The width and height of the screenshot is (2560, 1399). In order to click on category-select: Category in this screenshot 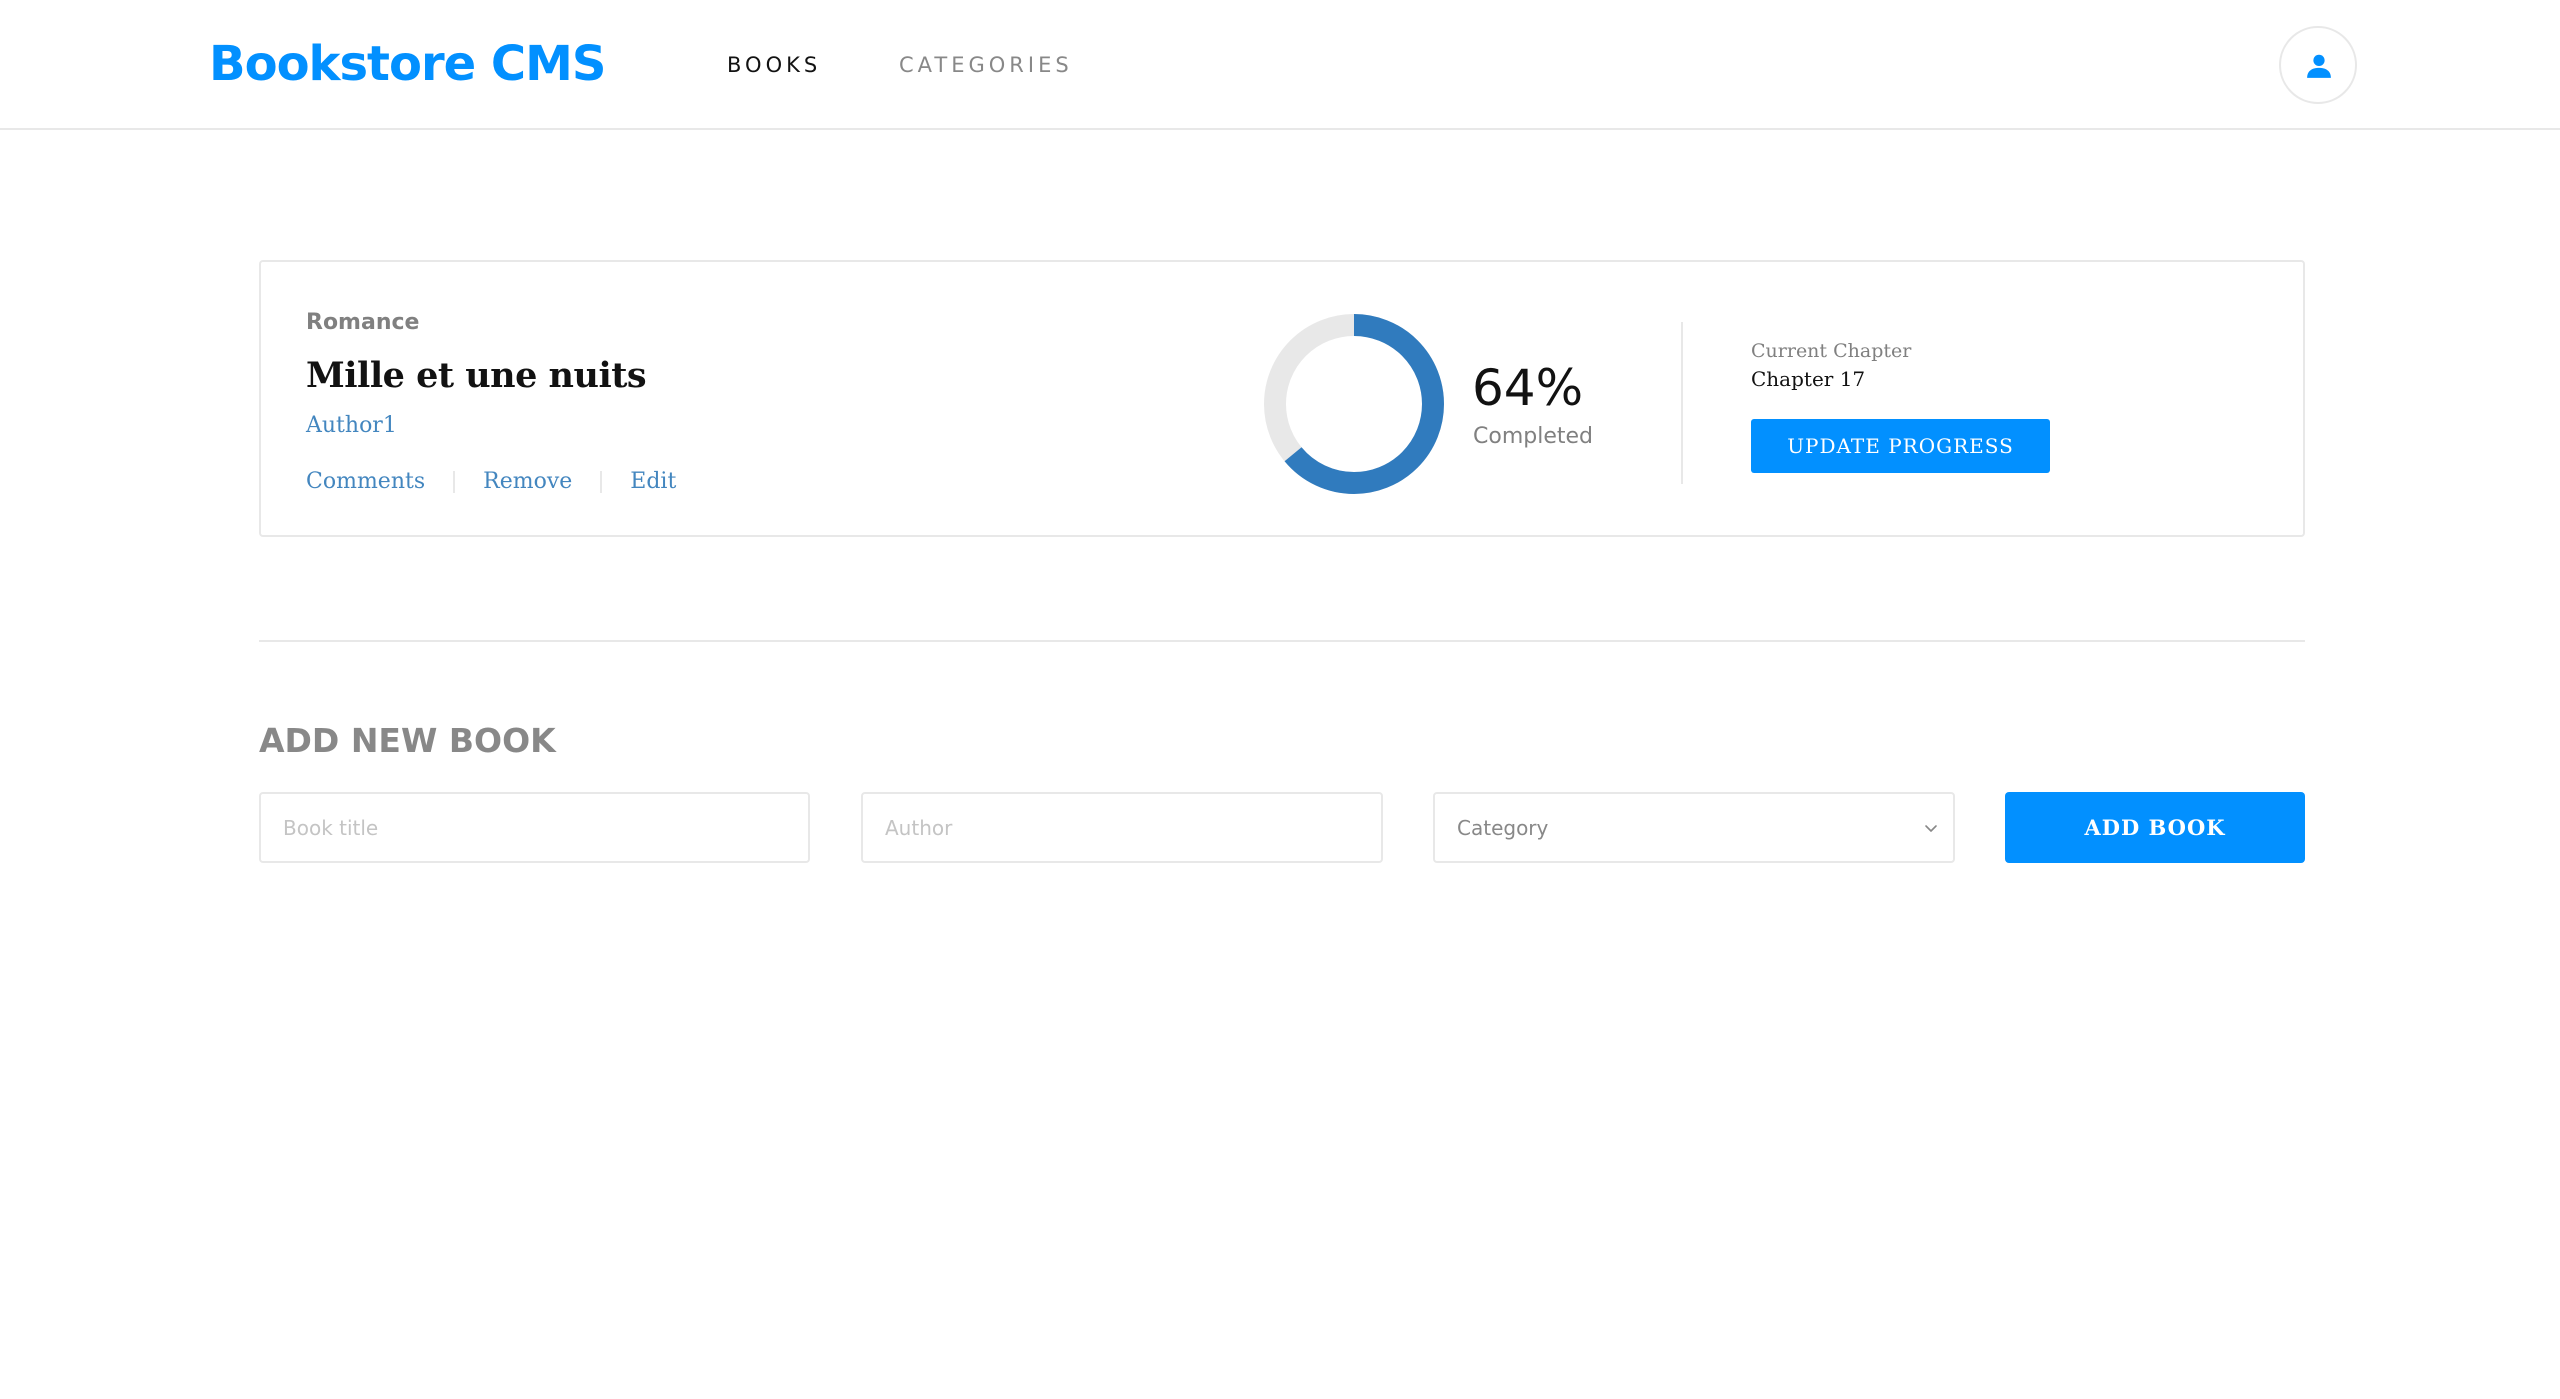, I will do `click(1694, 827)`.